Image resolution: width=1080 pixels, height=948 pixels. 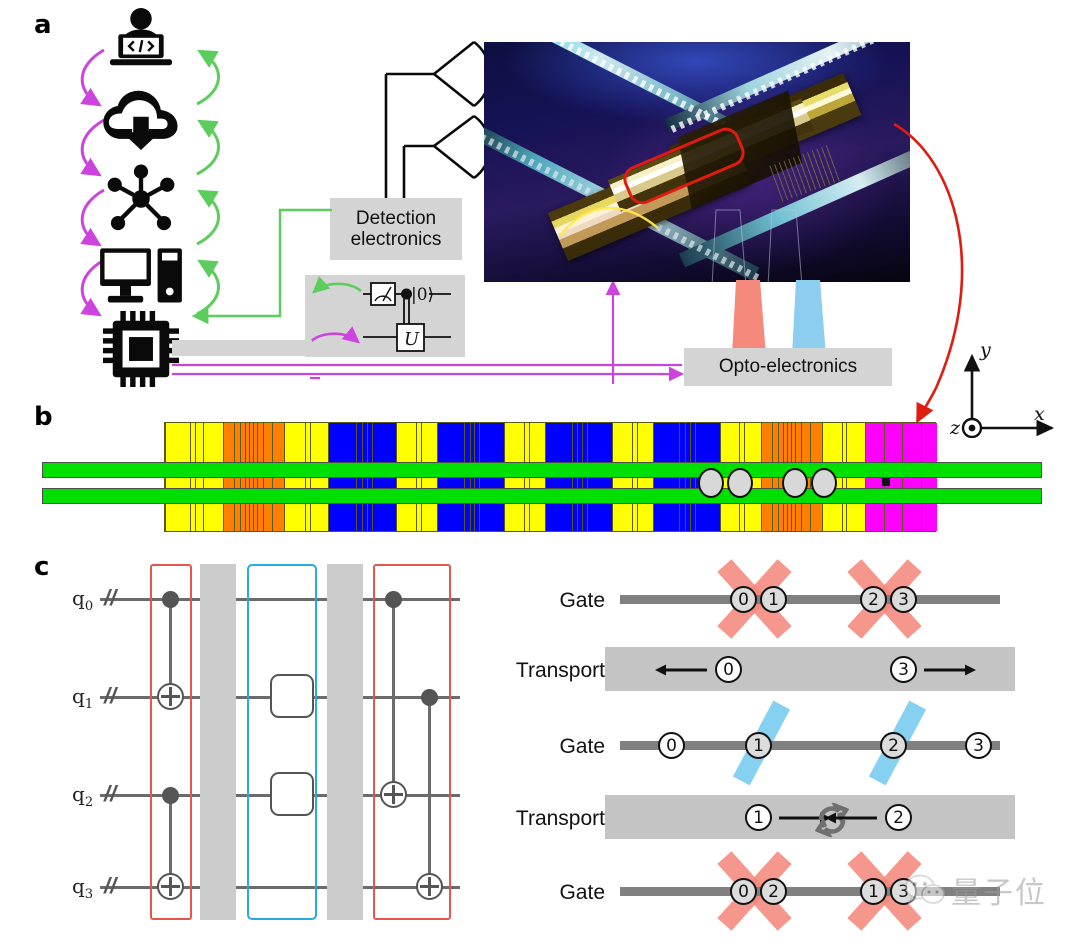 What do you see at coordinates (613, 331) in the screenshot?
I see `photo-feed-arrow-magenta` at bounding box center [613, 331].